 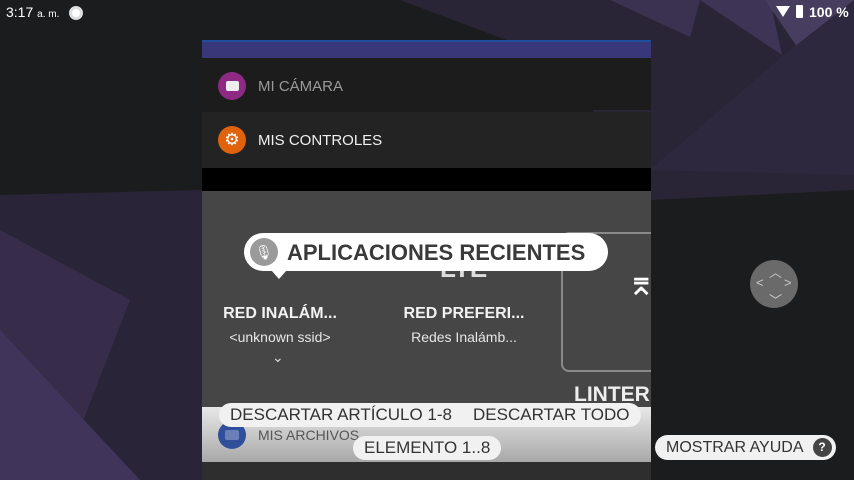 I want to click on app-label: MIS CONTROLES, so click(x=320, y=140).